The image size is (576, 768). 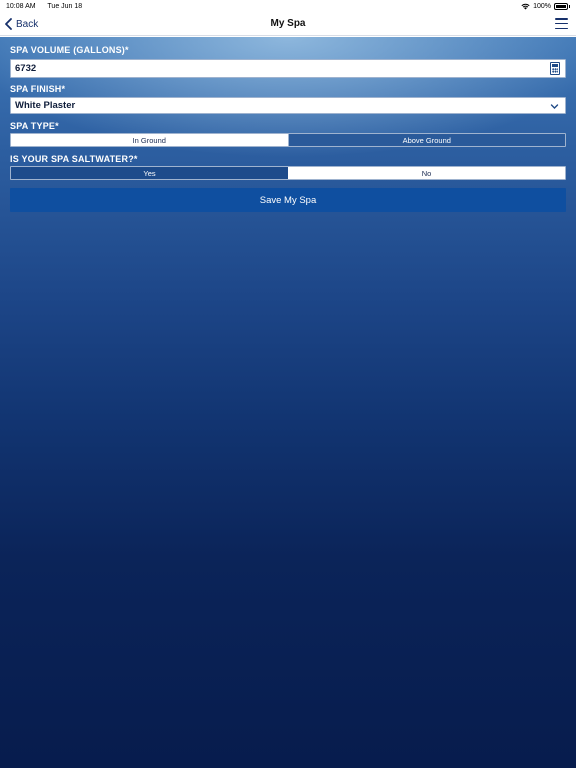 What do you see at coordinates (561, 6) in the screenshot?
I see `battery-icon` at bounding box center [561, 6].